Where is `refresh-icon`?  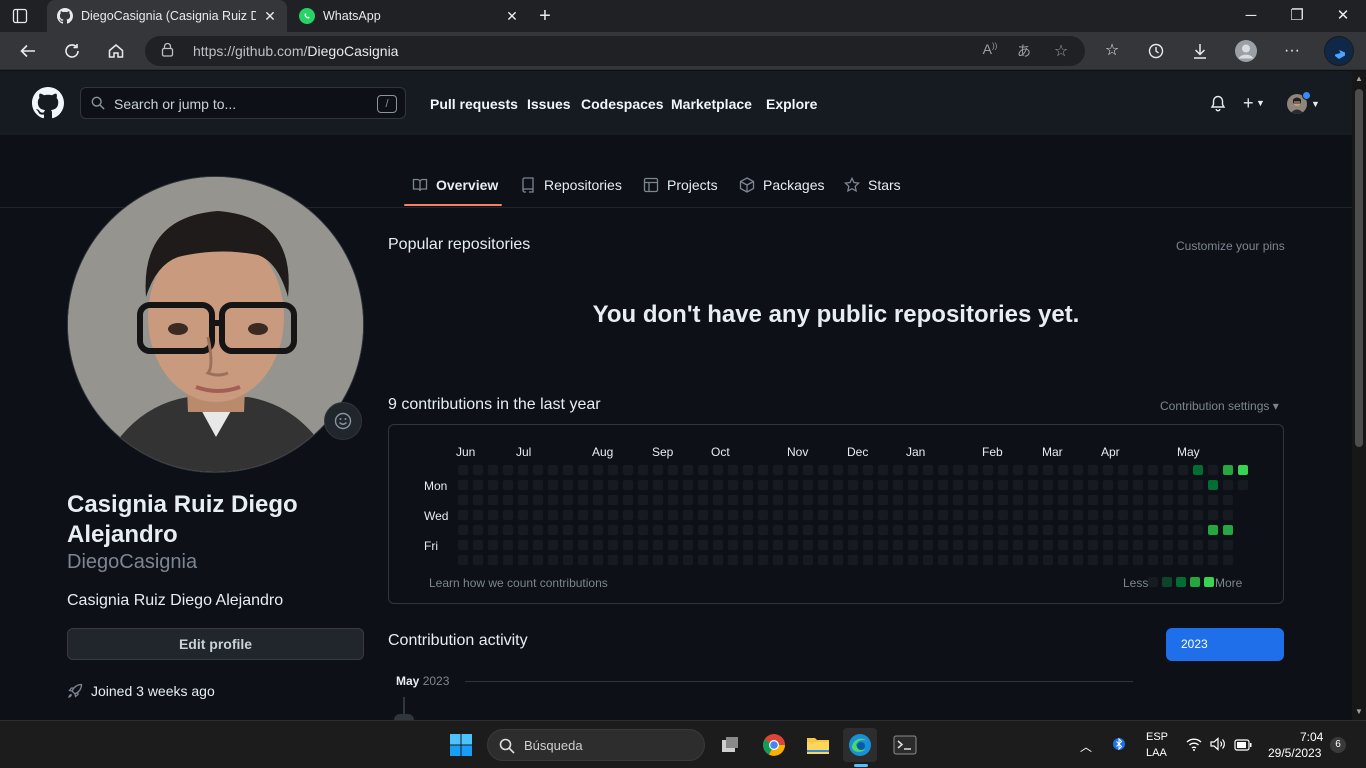 refresh-icon is located at coordinates (72, 51).